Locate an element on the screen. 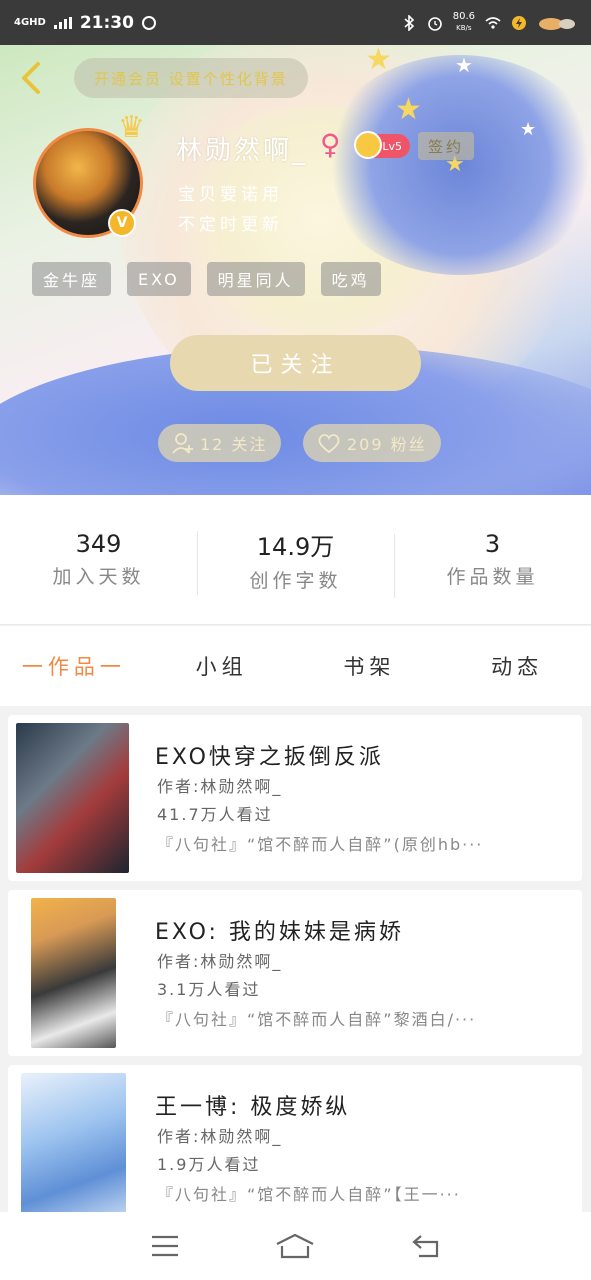  menu-icon is located at coordinates (165, 1246).